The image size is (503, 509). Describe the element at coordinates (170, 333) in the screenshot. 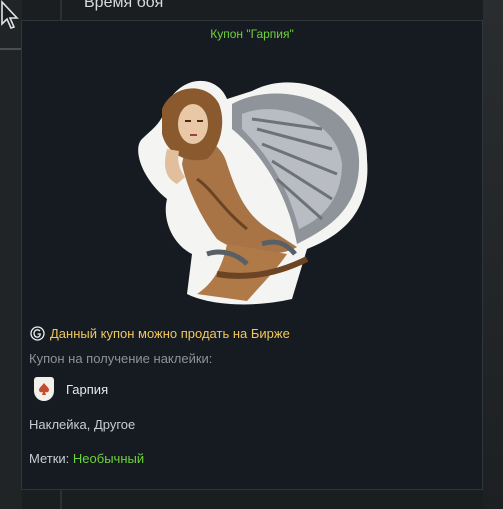

I see `market-note-text: Данный купон можно продать на Бирже` at that location.